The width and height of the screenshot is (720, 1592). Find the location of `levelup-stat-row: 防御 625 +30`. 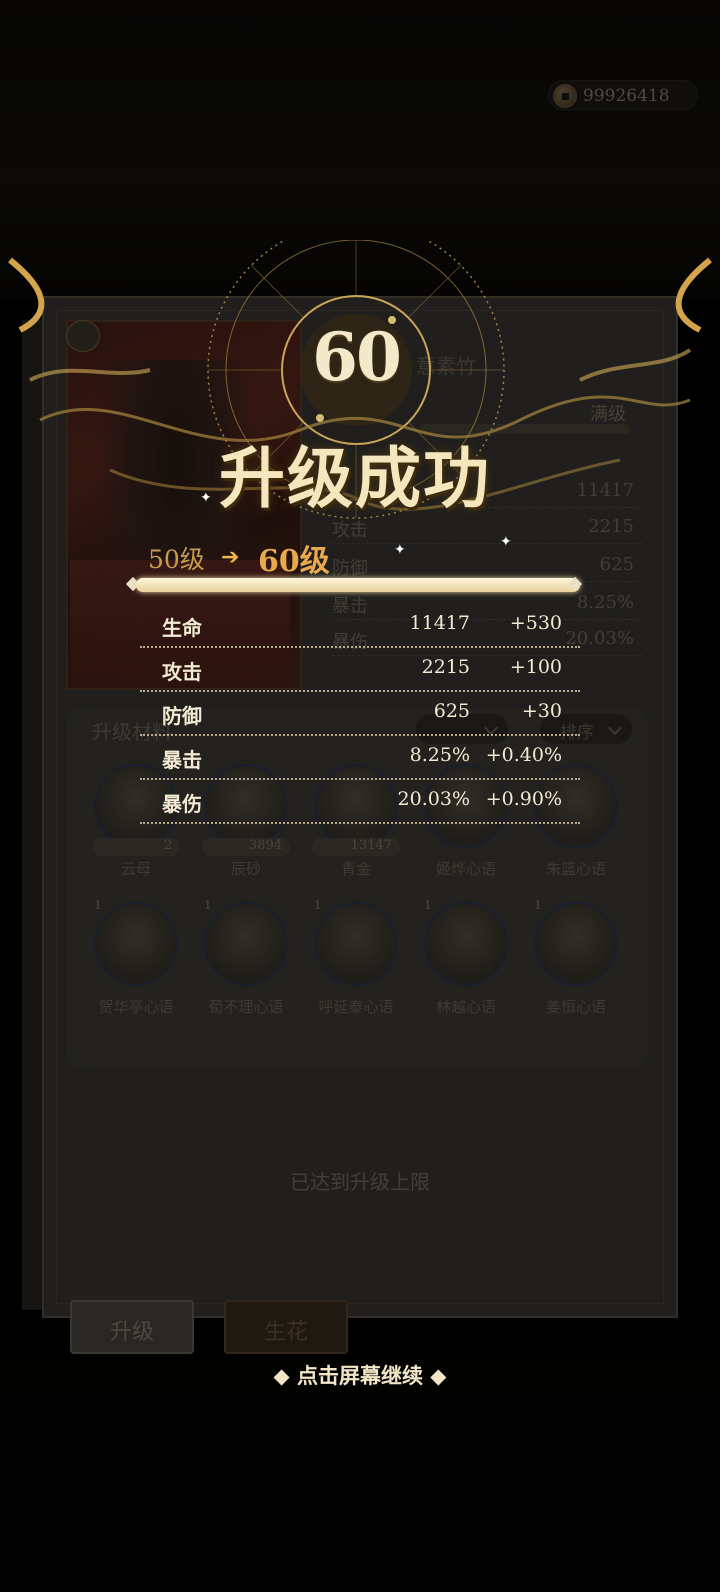

levelup-stat-row: 防御 625 +30 is located at coordinates (360, 714).